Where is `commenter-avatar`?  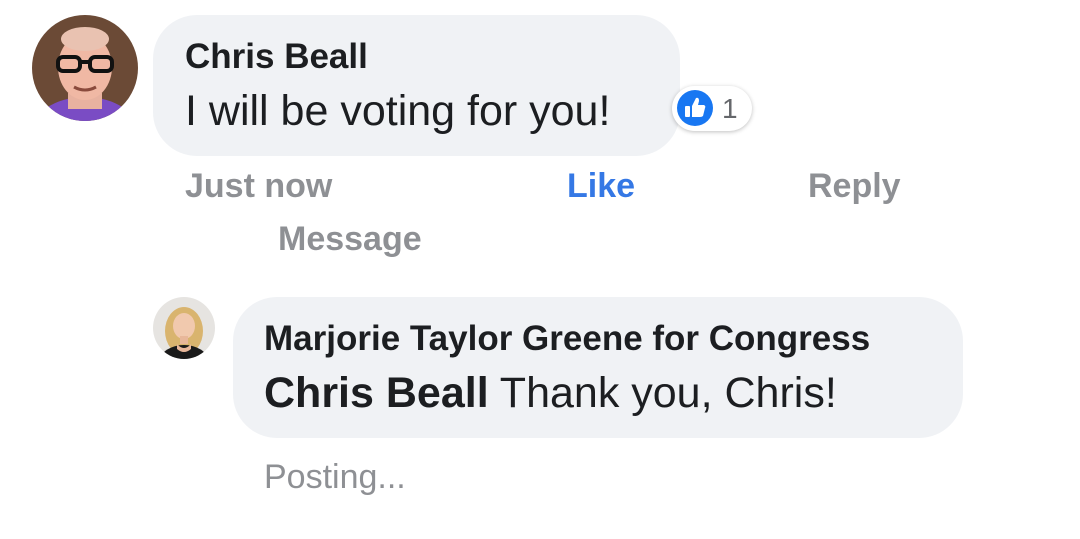
commenter-avatar is located at coordinates (85, 68).